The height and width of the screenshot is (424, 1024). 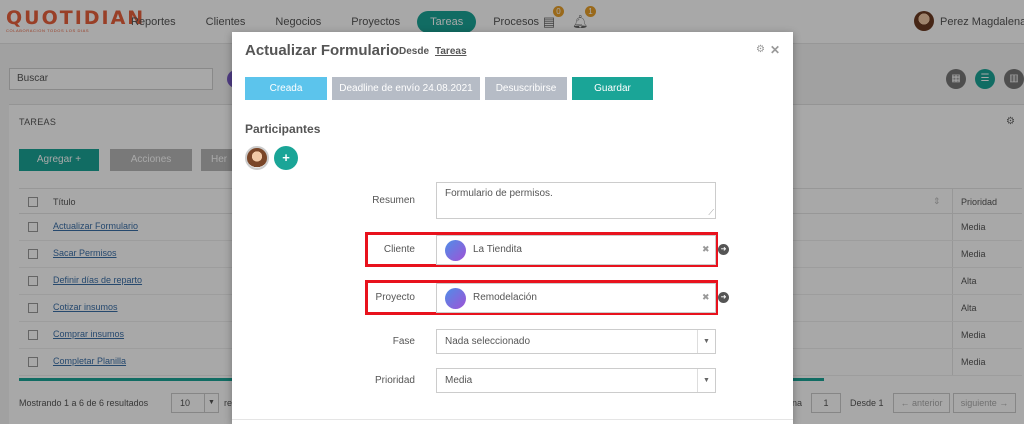 I want to click on modal-from-label: Desde, so click(x=414, y=51).